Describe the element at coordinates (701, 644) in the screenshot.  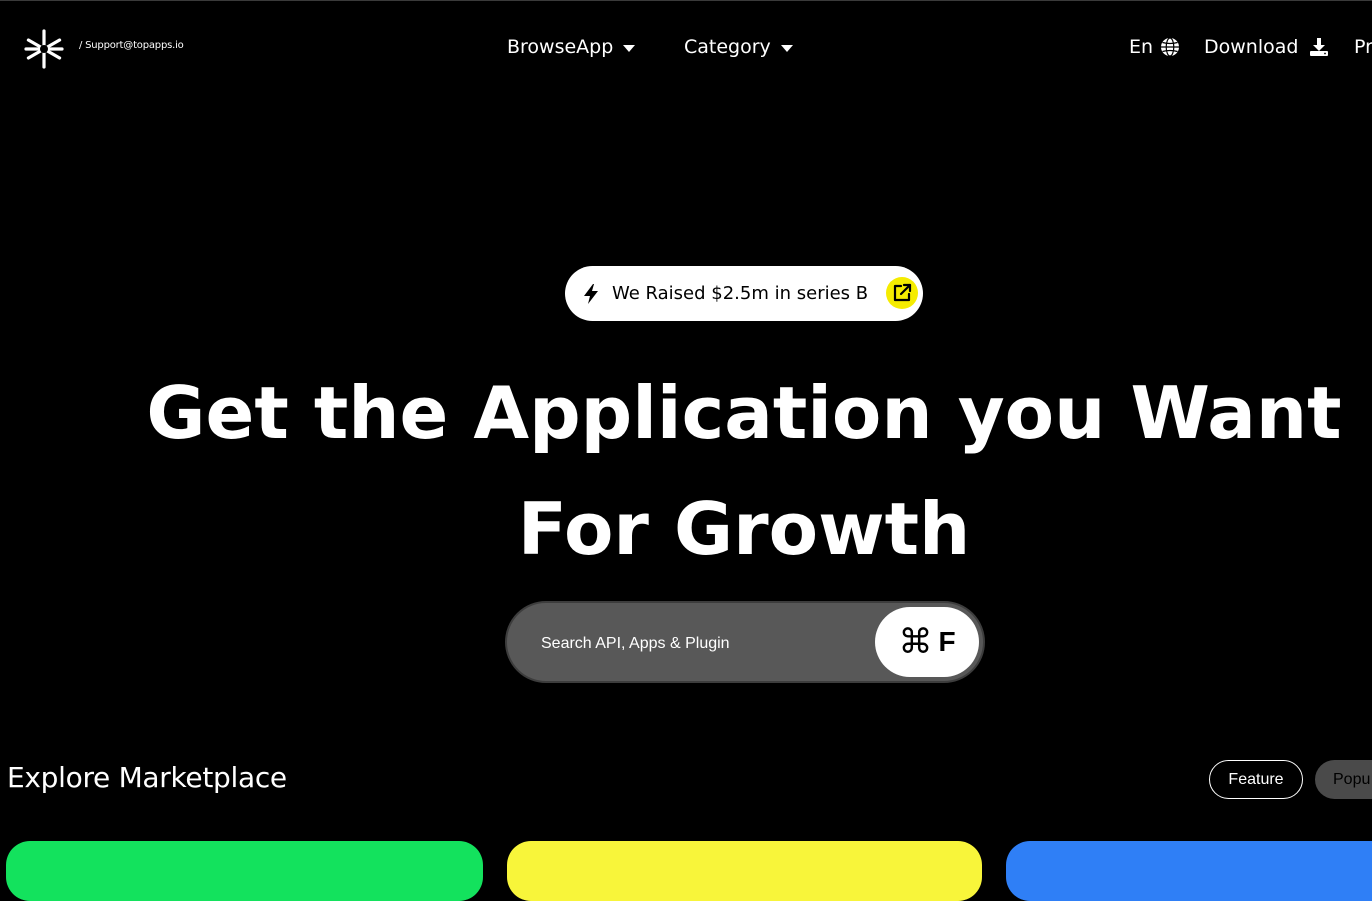
I see `search-input` at that location.